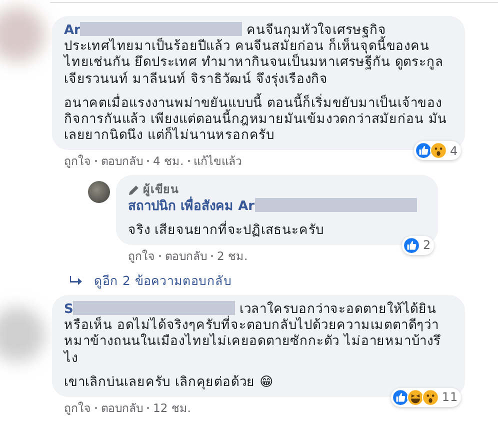 Image resolution: width=498 pixels, height=424 pixels. I want to click on reaction-count: 4, so click(437, 150).